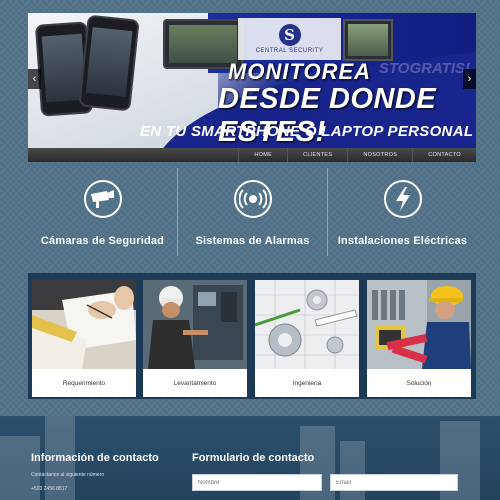 The width and height of the screenshot is (500, 500). I want to click on card-requerimiento: Requerimiento, so click(84, 338).